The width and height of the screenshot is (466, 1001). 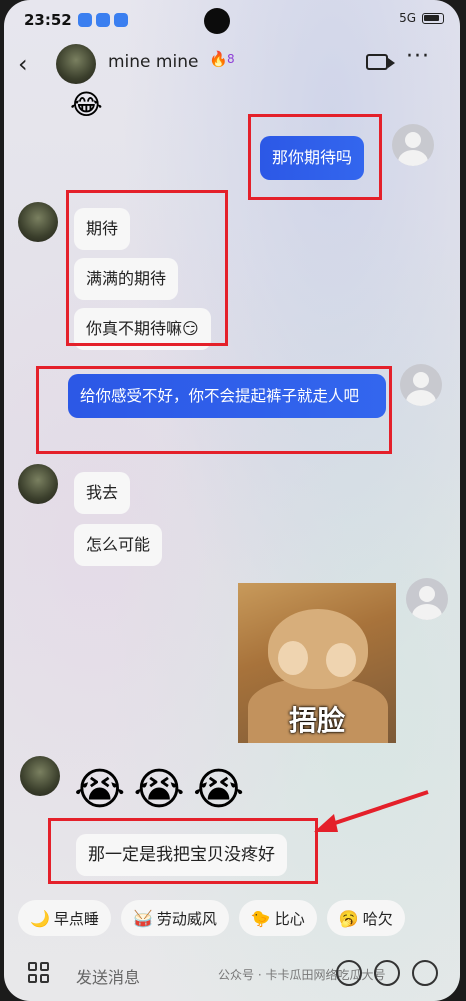 I want to click on add-icon, so click(x=425, y=973).